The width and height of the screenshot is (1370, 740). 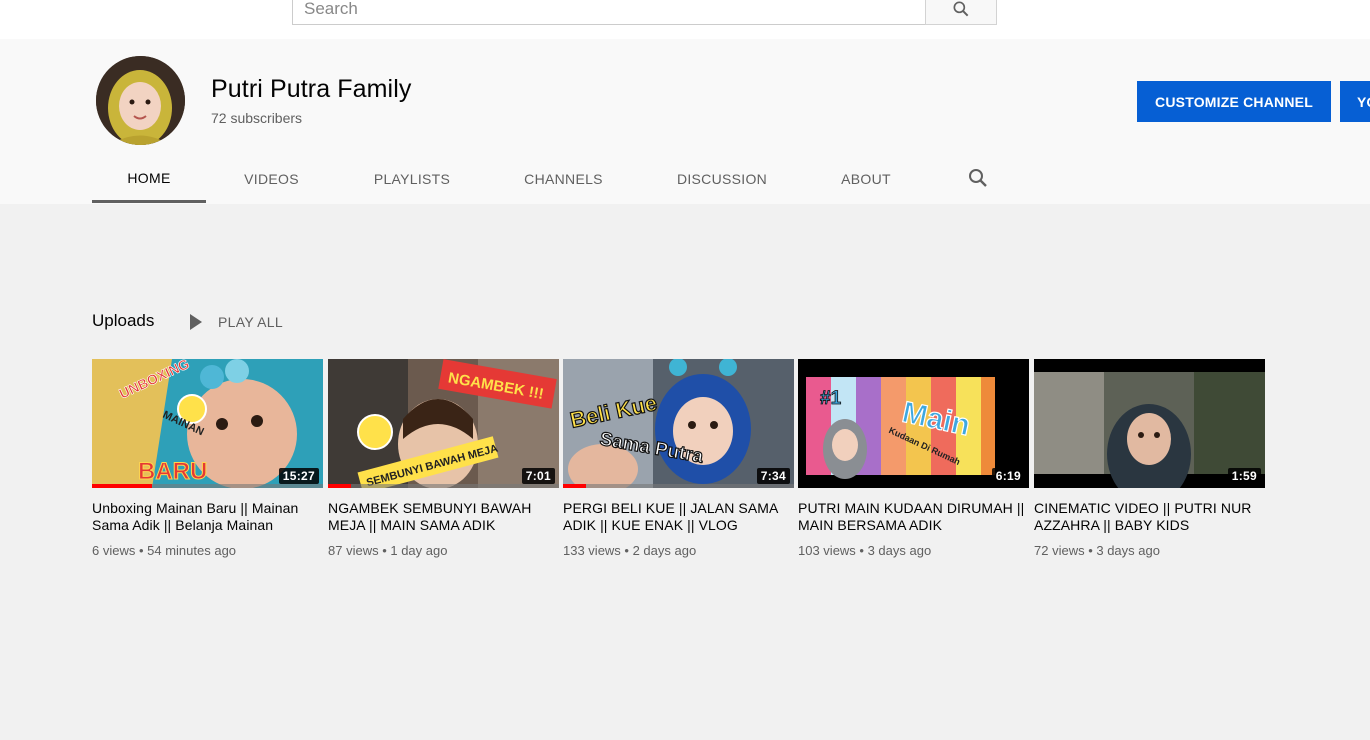 I want to click on video-thumbnail: Beli Kue Sama Putra 7:34, so click(x=678, y=423).